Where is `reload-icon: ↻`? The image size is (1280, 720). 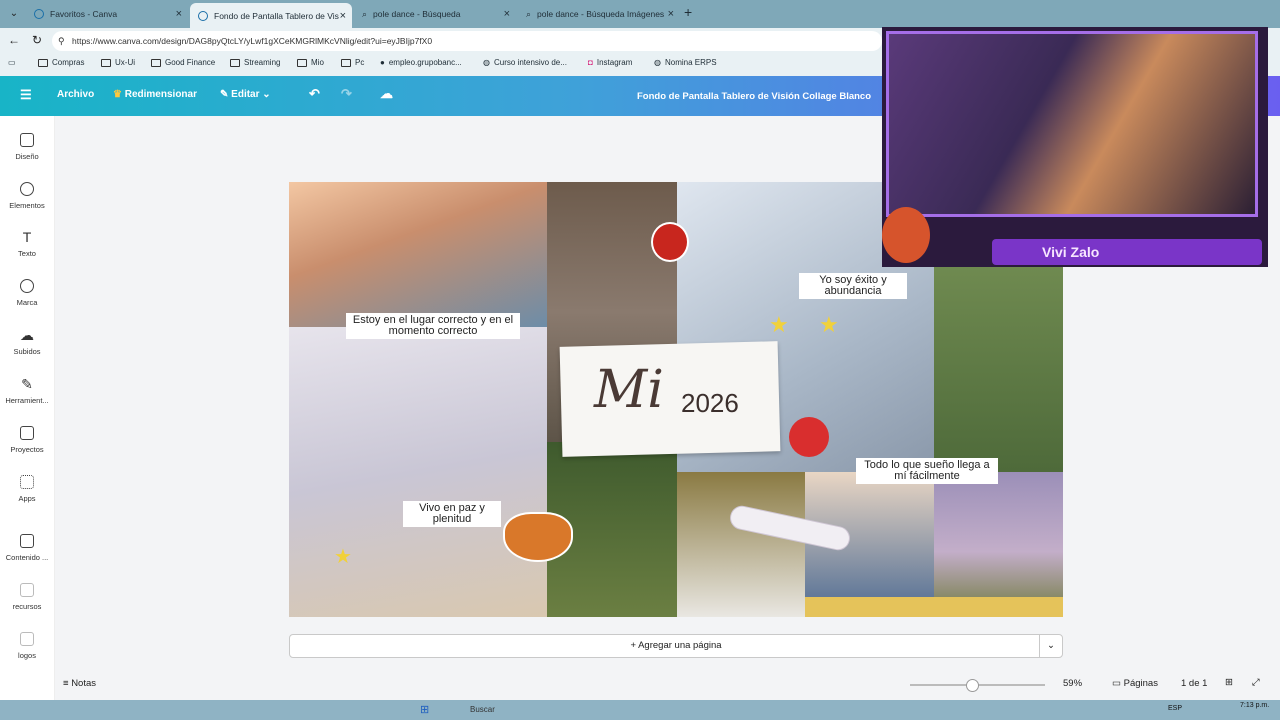
reload-icon: ↻ is located at coordinates (37, 40).